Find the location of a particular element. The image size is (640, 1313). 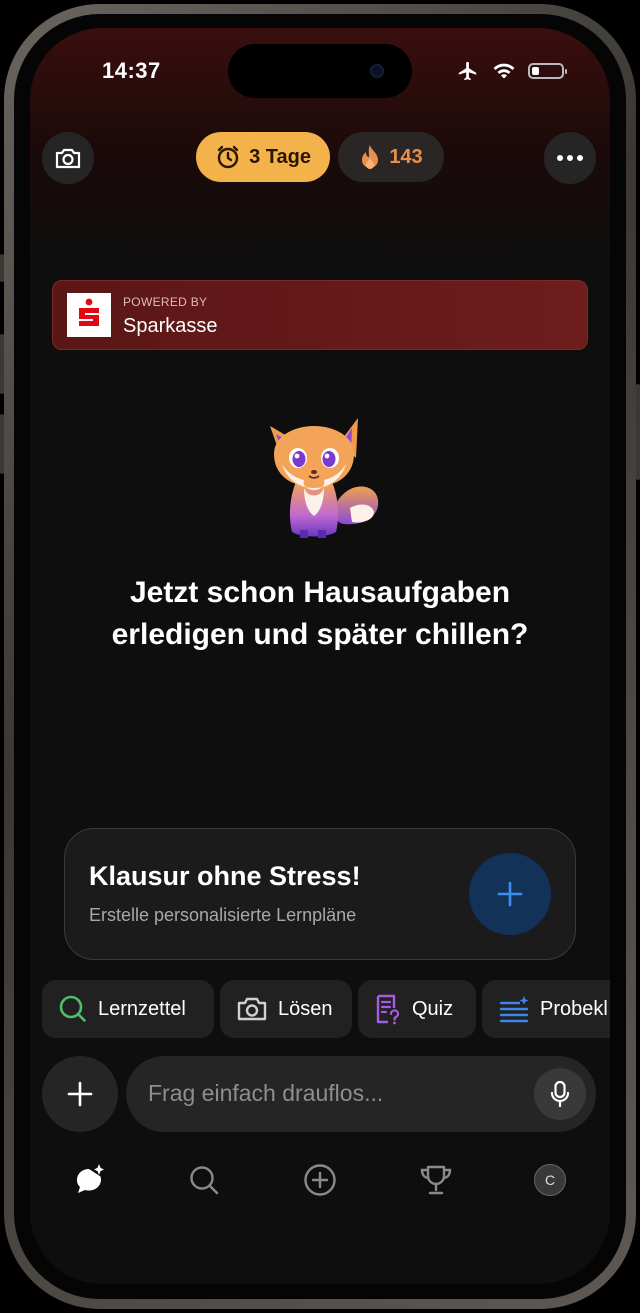

sparkasse-s-icon is located at coordinates (89, 312).